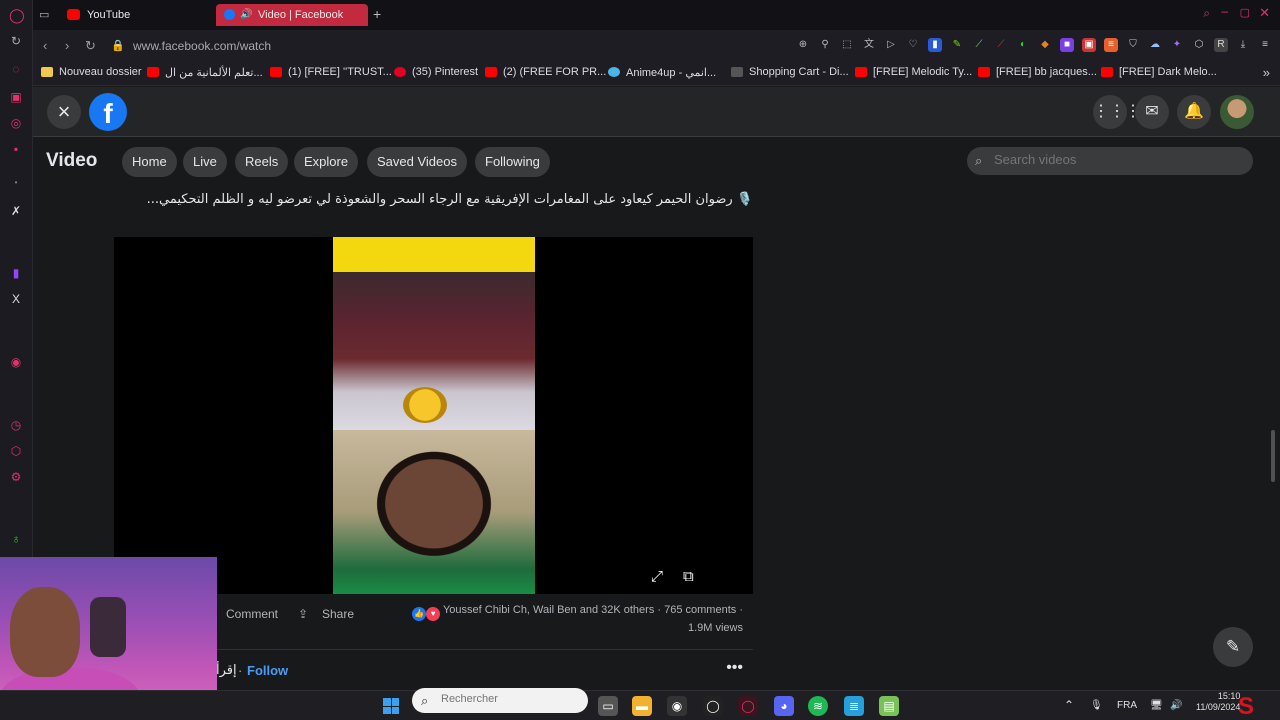 This screenshot has width=1280, height=720. What do you see at coordinates (825, 45) in the screenshot?
I see `pin-icon: ⚲` at bounding box center [825, 45].